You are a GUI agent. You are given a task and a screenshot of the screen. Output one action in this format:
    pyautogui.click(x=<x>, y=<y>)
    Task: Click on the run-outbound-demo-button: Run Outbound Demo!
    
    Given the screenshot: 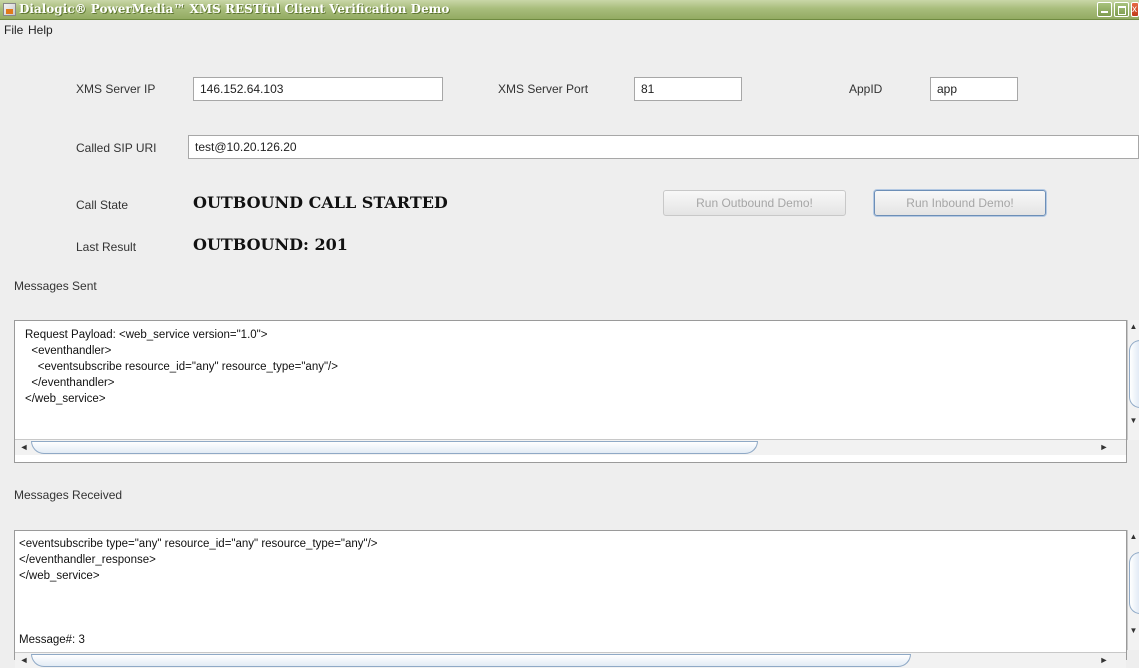 What is the action you would take?
    pyautogui.click(x=754, y=203)
    